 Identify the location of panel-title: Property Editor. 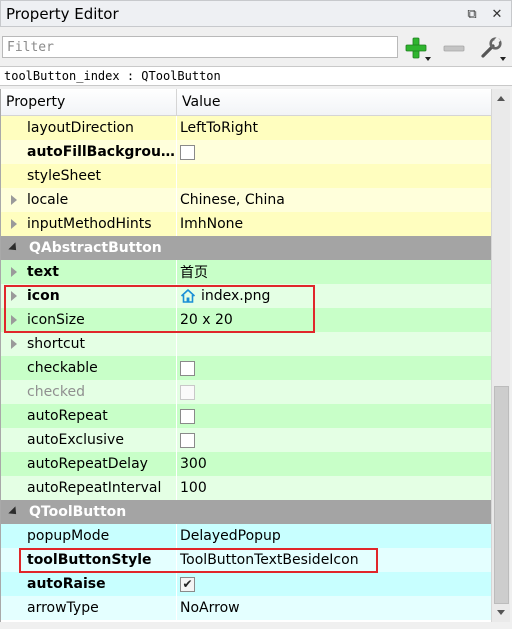
(62, 13).